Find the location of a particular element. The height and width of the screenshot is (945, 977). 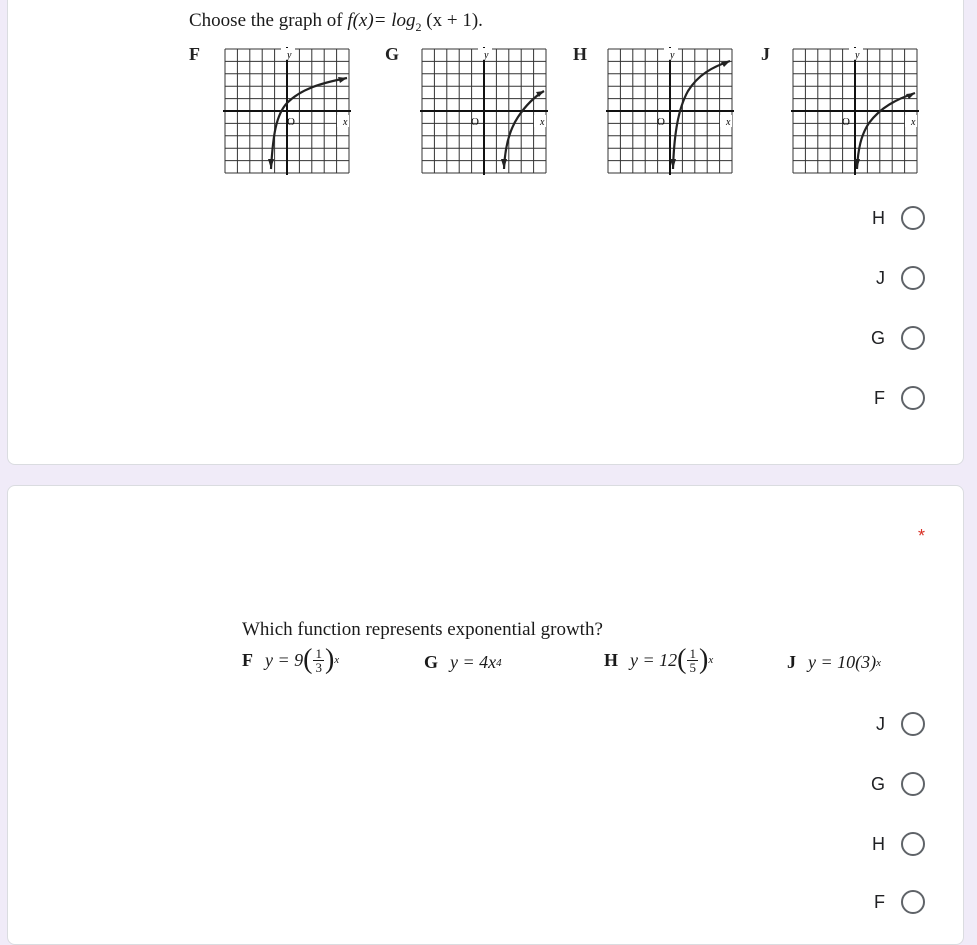

option-key: F is located at coordinates (247, 659).